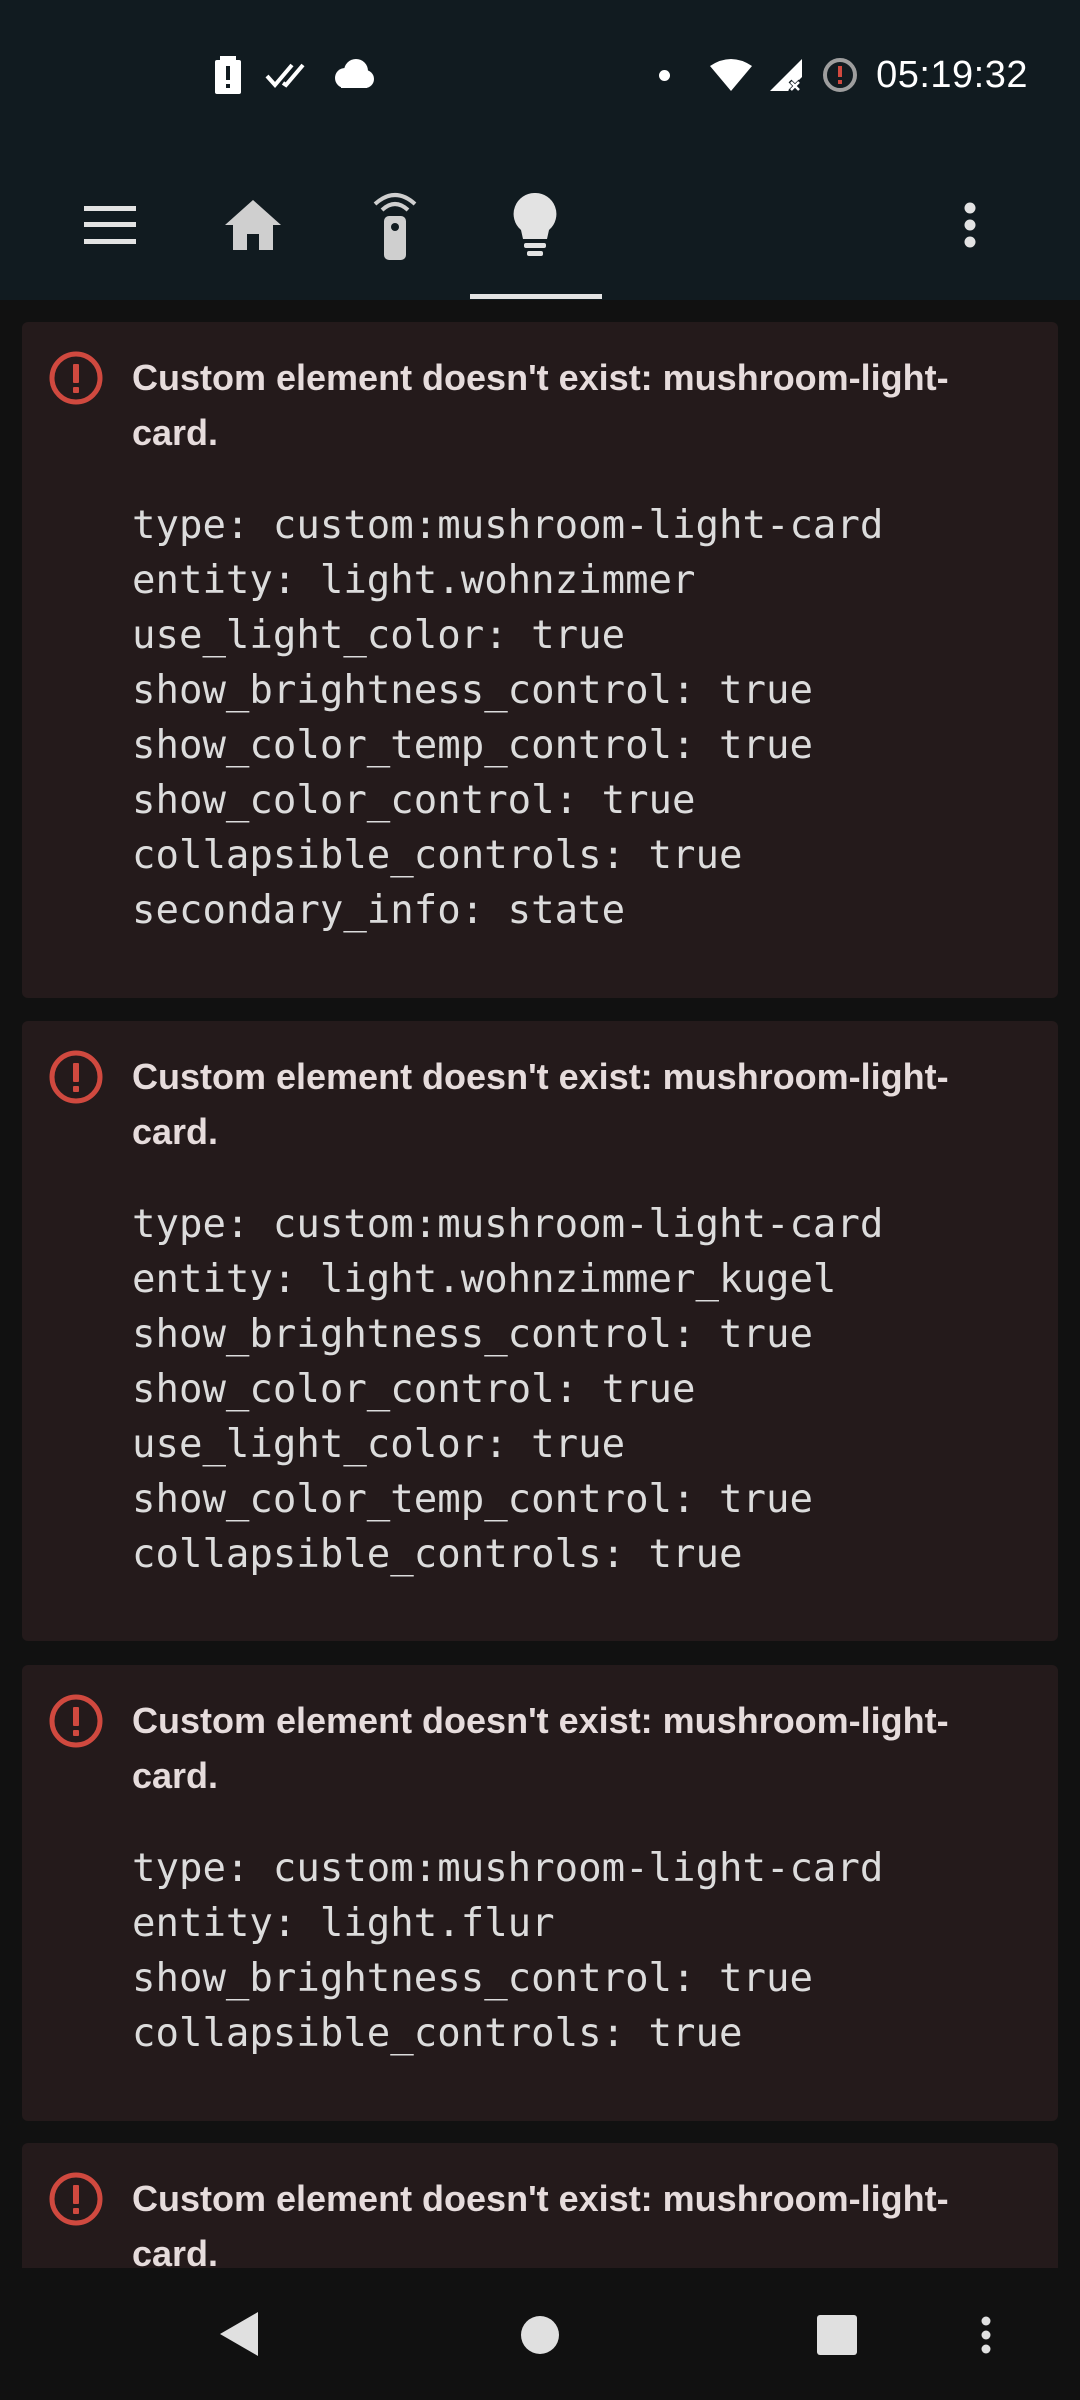  Describe the element at coordinates (285, 76) in the screenshot. I see `double-check-icon` at that location.